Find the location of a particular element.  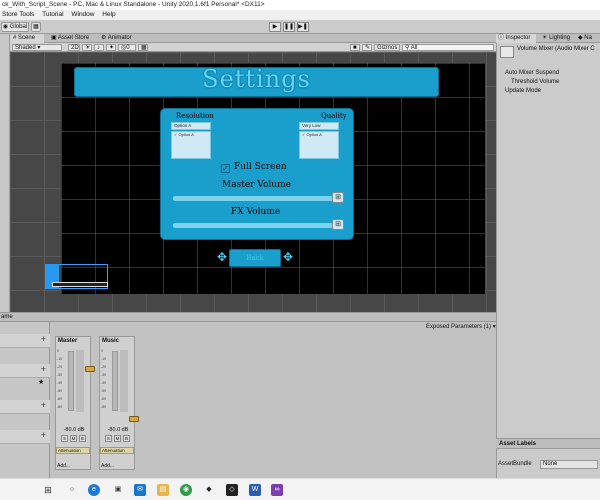

effects-toggle: ✦ is located at coordinates (111, 47).